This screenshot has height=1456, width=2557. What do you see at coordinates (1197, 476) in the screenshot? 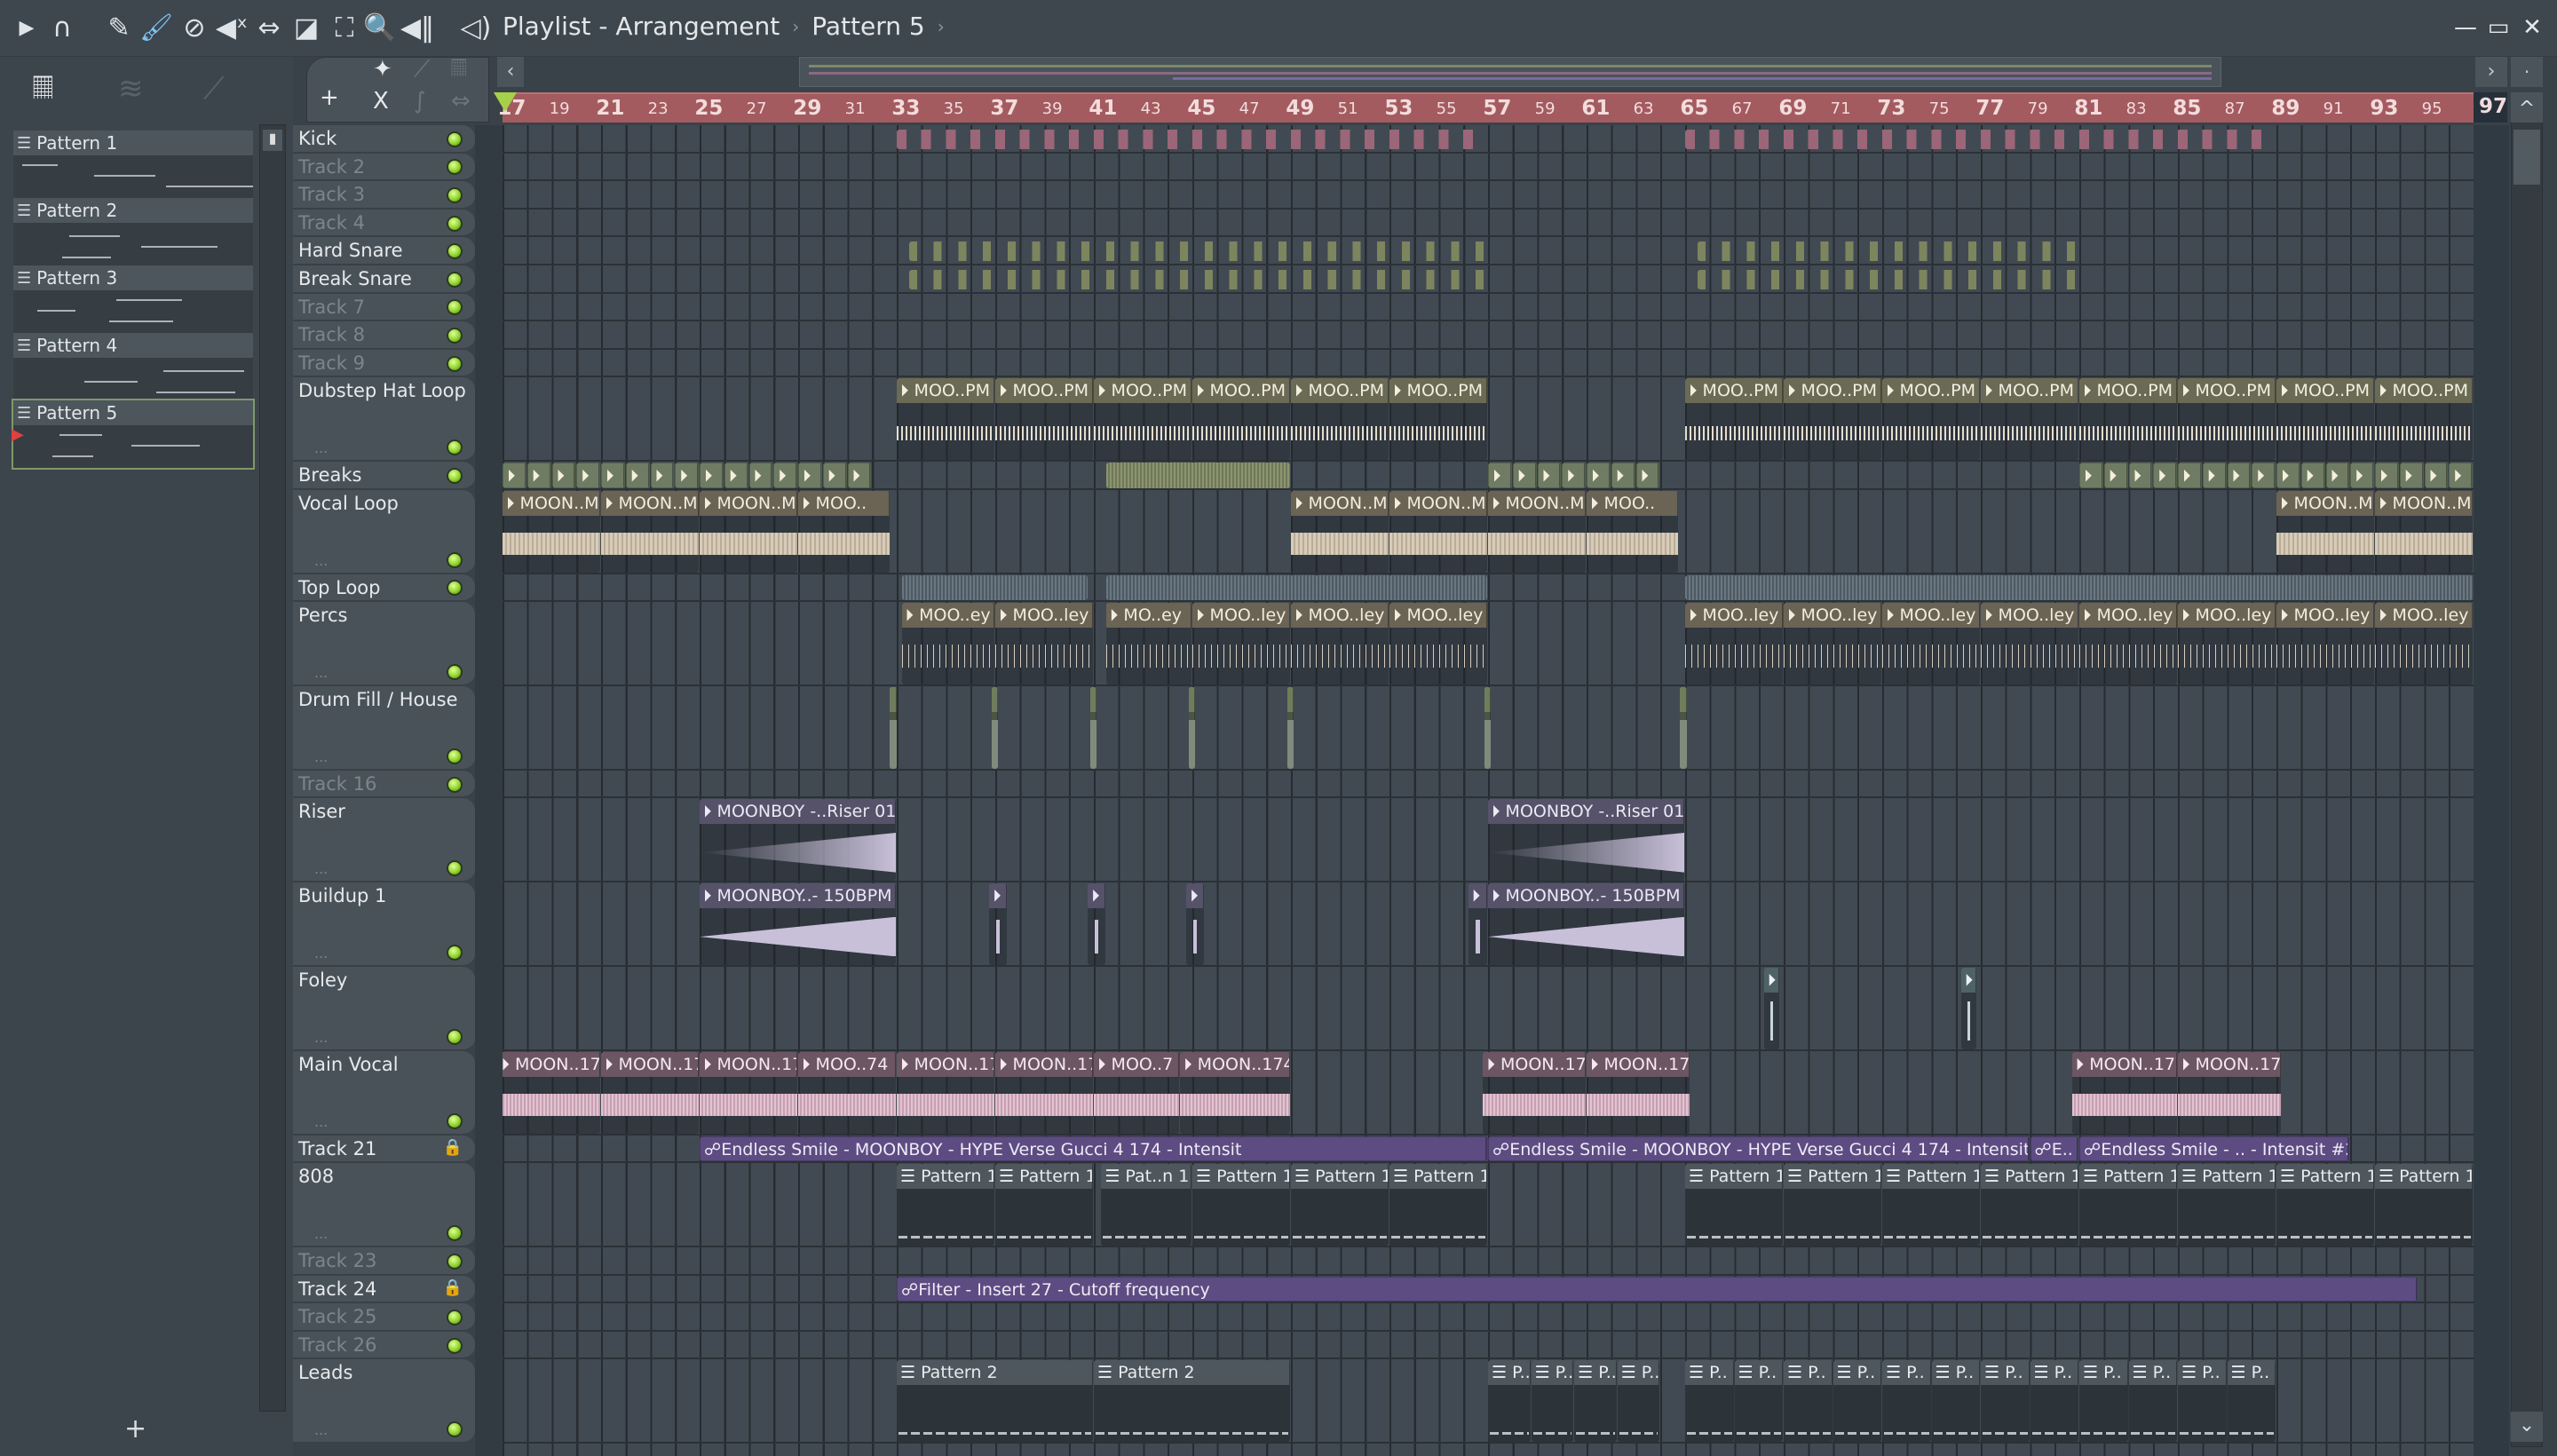
I see `clip-dense` at bounding box center [1197, 476].